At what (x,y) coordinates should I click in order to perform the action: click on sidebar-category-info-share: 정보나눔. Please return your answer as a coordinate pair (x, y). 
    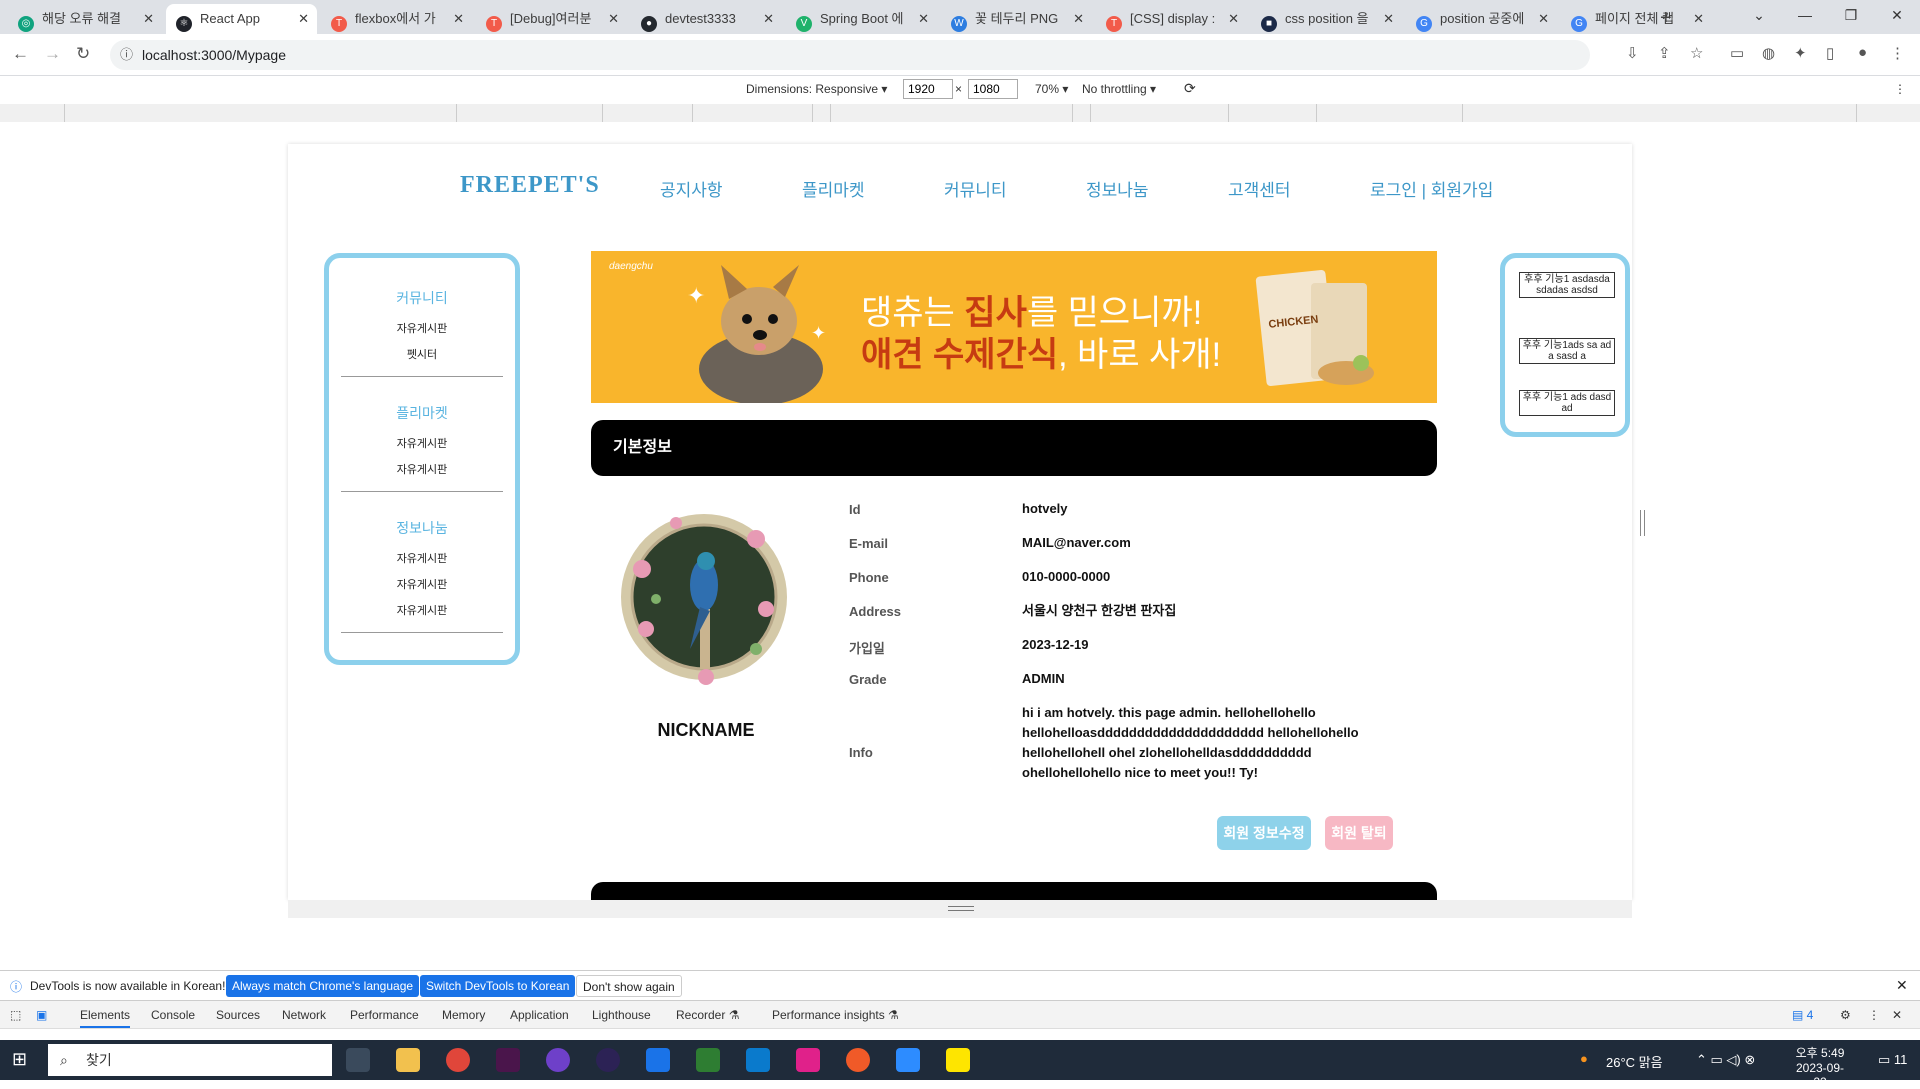
    Looking at the image, I should click on (422, 528).